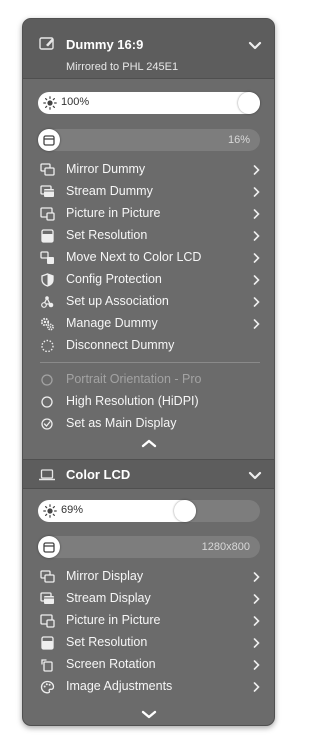 The height and width of the screenshot is (753, 320). I want to click on menu-item-screen-rotation: Screen Rotation, so click(148, 665).